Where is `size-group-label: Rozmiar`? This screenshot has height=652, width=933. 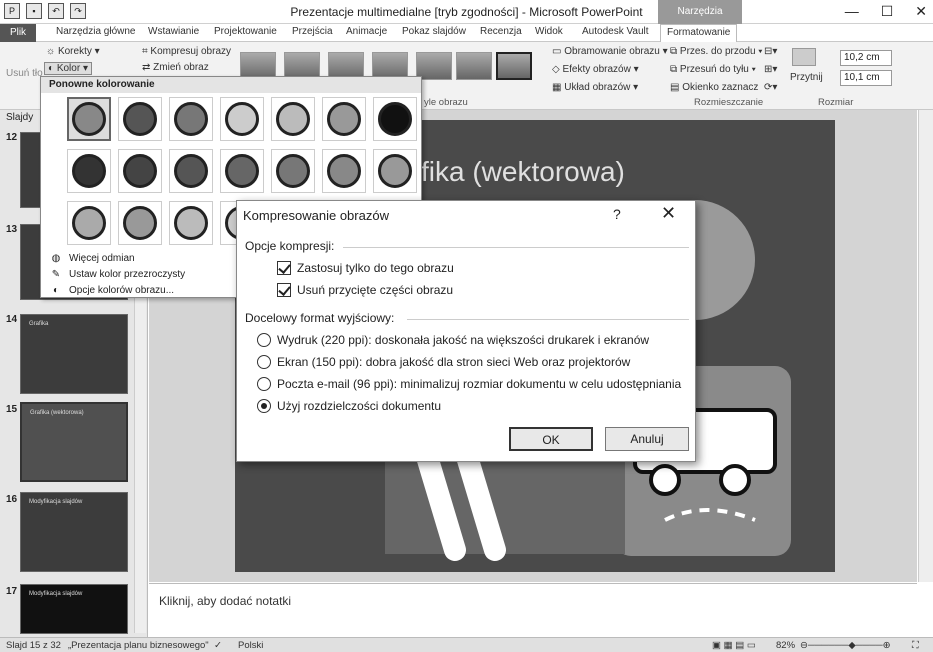
size-group-label: Rozmiar is located at coordinates (836, 102).